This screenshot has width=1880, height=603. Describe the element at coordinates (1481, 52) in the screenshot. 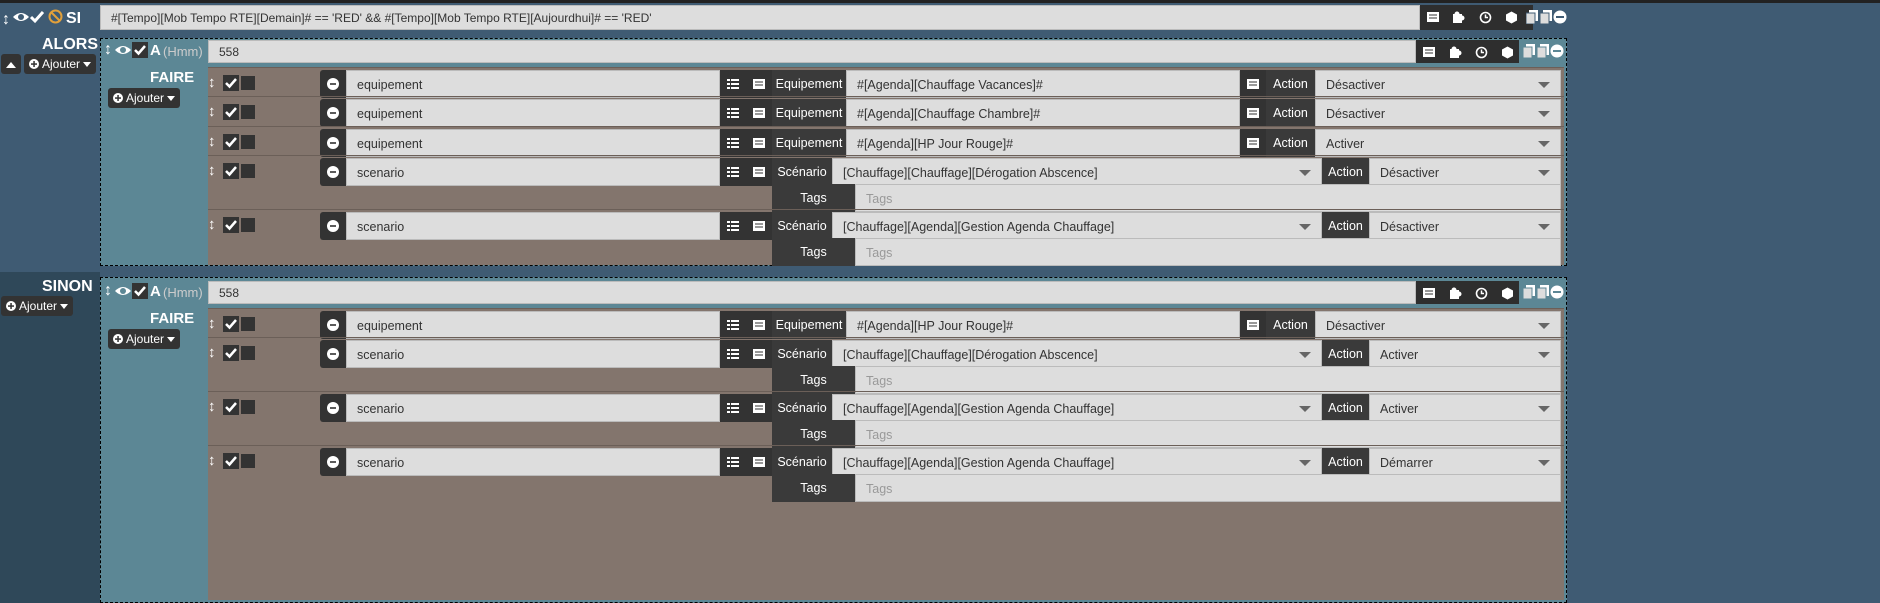

I see `history-icon` at that location.